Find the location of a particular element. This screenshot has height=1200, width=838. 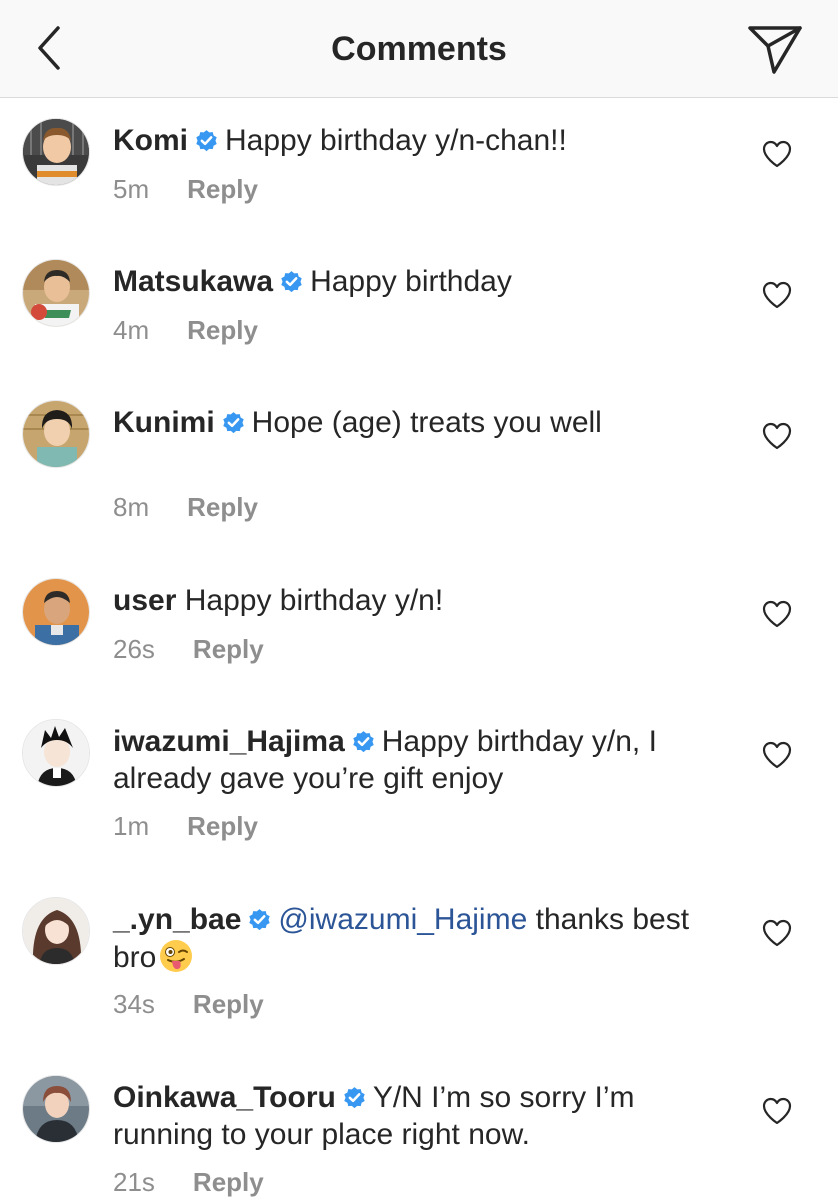

comment-body: user Happy birthday y/n! is located at coordinates (408, 600).